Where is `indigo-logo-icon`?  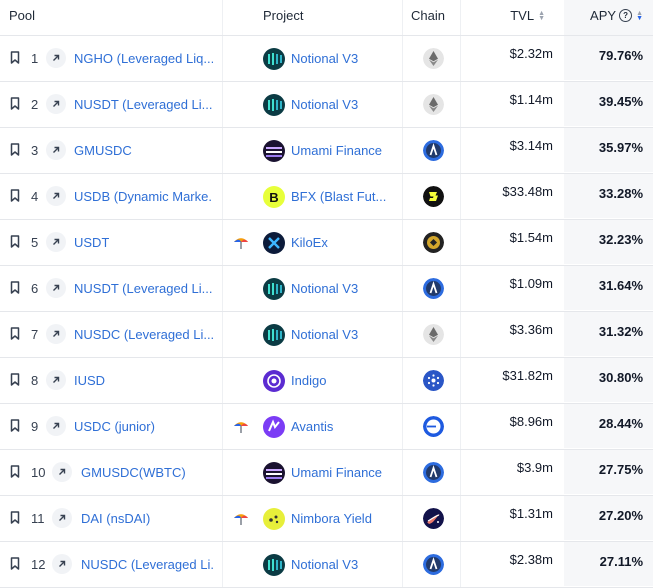
indigo-logo-icon is located at coordinates (274, 381).